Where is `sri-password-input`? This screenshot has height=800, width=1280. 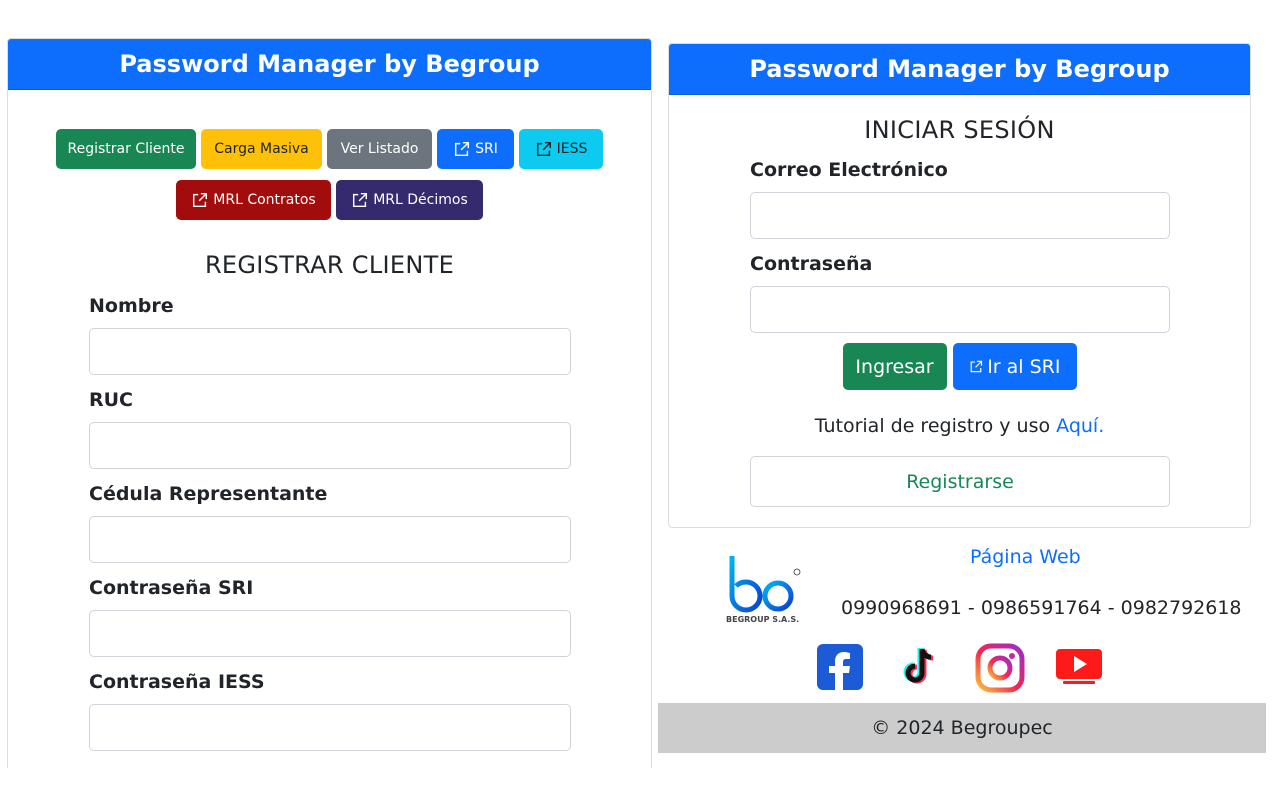 sri-password-input is located at coordinates (330, 633).